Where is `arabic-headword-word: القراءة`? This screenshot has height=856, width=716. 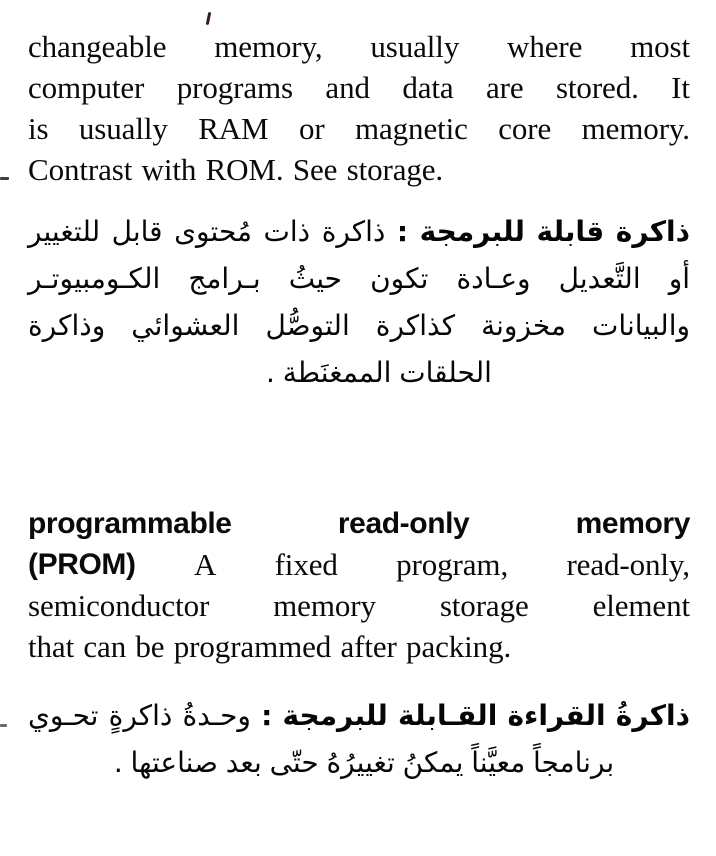 arabic-headword-word: القراءة is located at coordinates (556, 715).